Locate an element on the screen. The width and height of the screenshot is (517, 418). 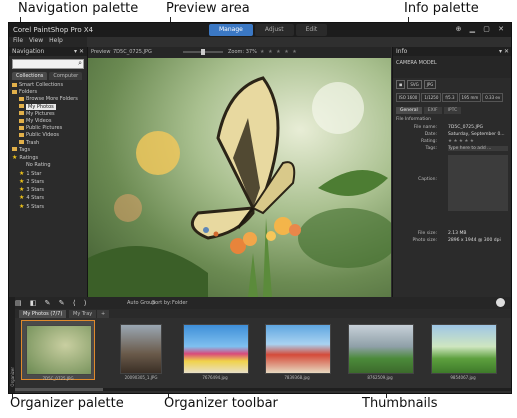
thumbnail: 7839368.jpg is located at coordinates (297, 350).